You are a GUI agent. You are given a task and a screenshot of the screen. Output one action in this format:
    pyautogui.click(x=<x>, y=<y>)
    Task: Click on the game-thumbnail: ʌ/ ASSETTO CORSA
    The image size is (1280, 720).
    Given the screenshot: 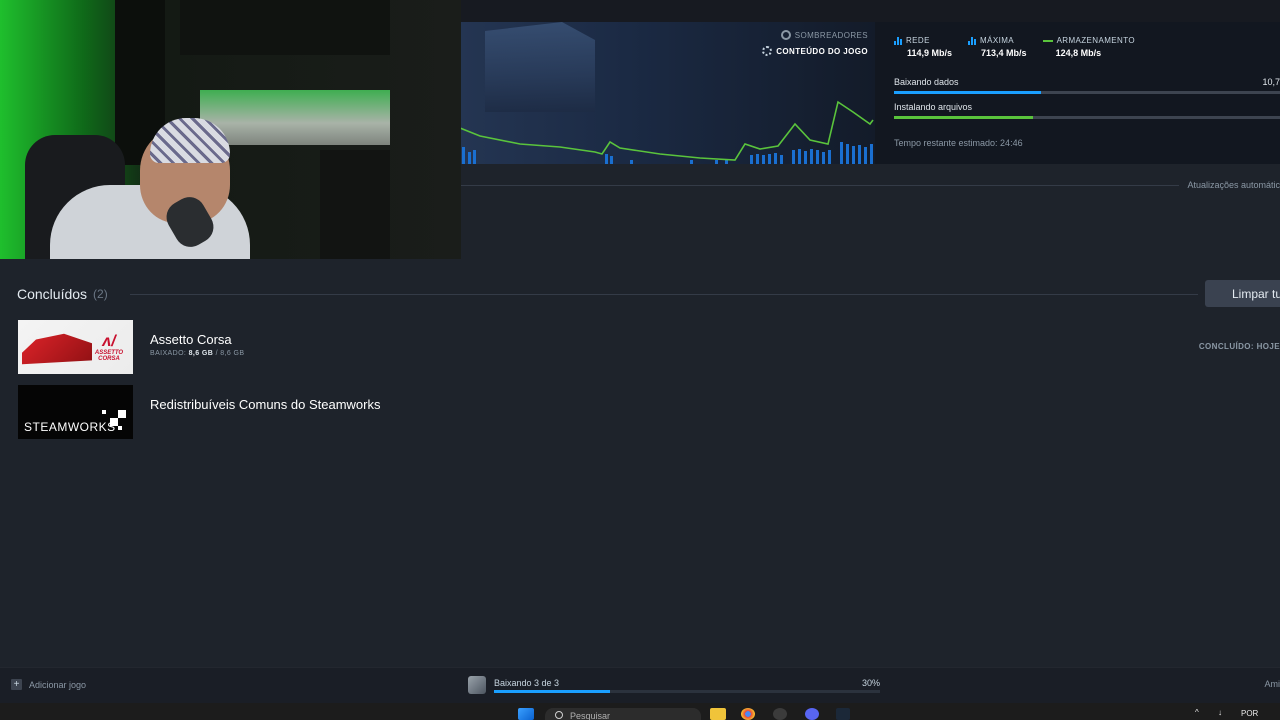 What is the action you would take?
    pyautogui.click(x=75, y=347)
    